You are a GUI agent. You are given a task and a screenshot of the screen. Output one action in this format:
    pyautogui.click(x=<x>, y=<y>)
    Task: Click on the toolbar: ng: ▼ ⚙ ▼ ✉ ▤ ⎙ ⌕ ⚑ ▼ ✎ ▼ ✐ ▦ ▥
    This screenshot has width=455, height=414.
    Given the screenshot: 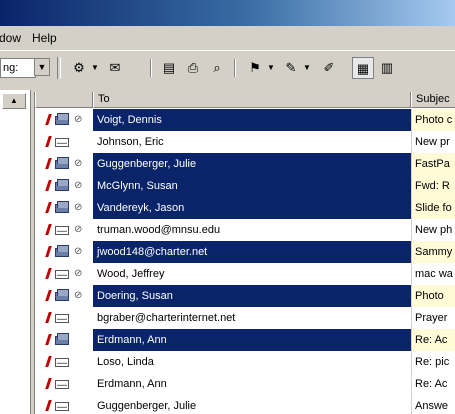 What is the action you would take?
    pyautogui.click(x=227, y=67)
    